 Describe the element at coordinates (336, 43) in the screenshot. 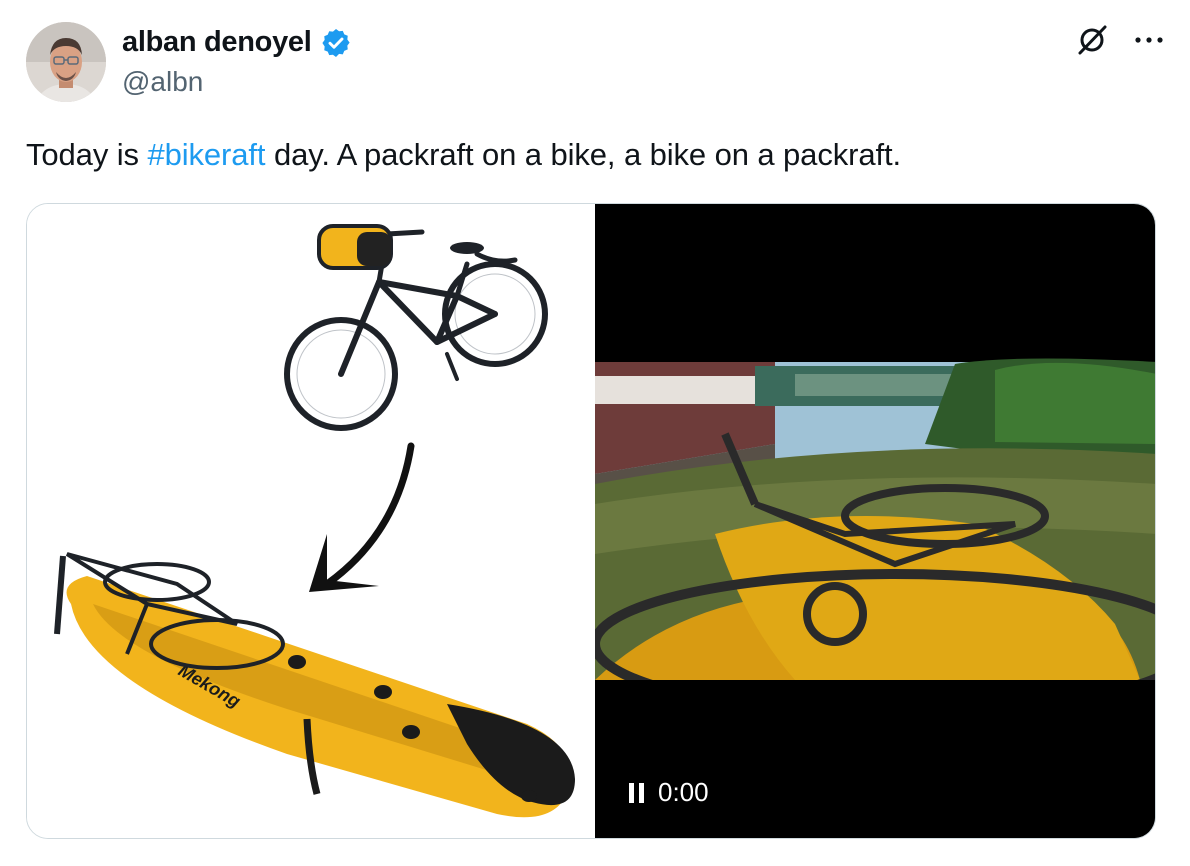

I see `verified-badge-icon` at that location.